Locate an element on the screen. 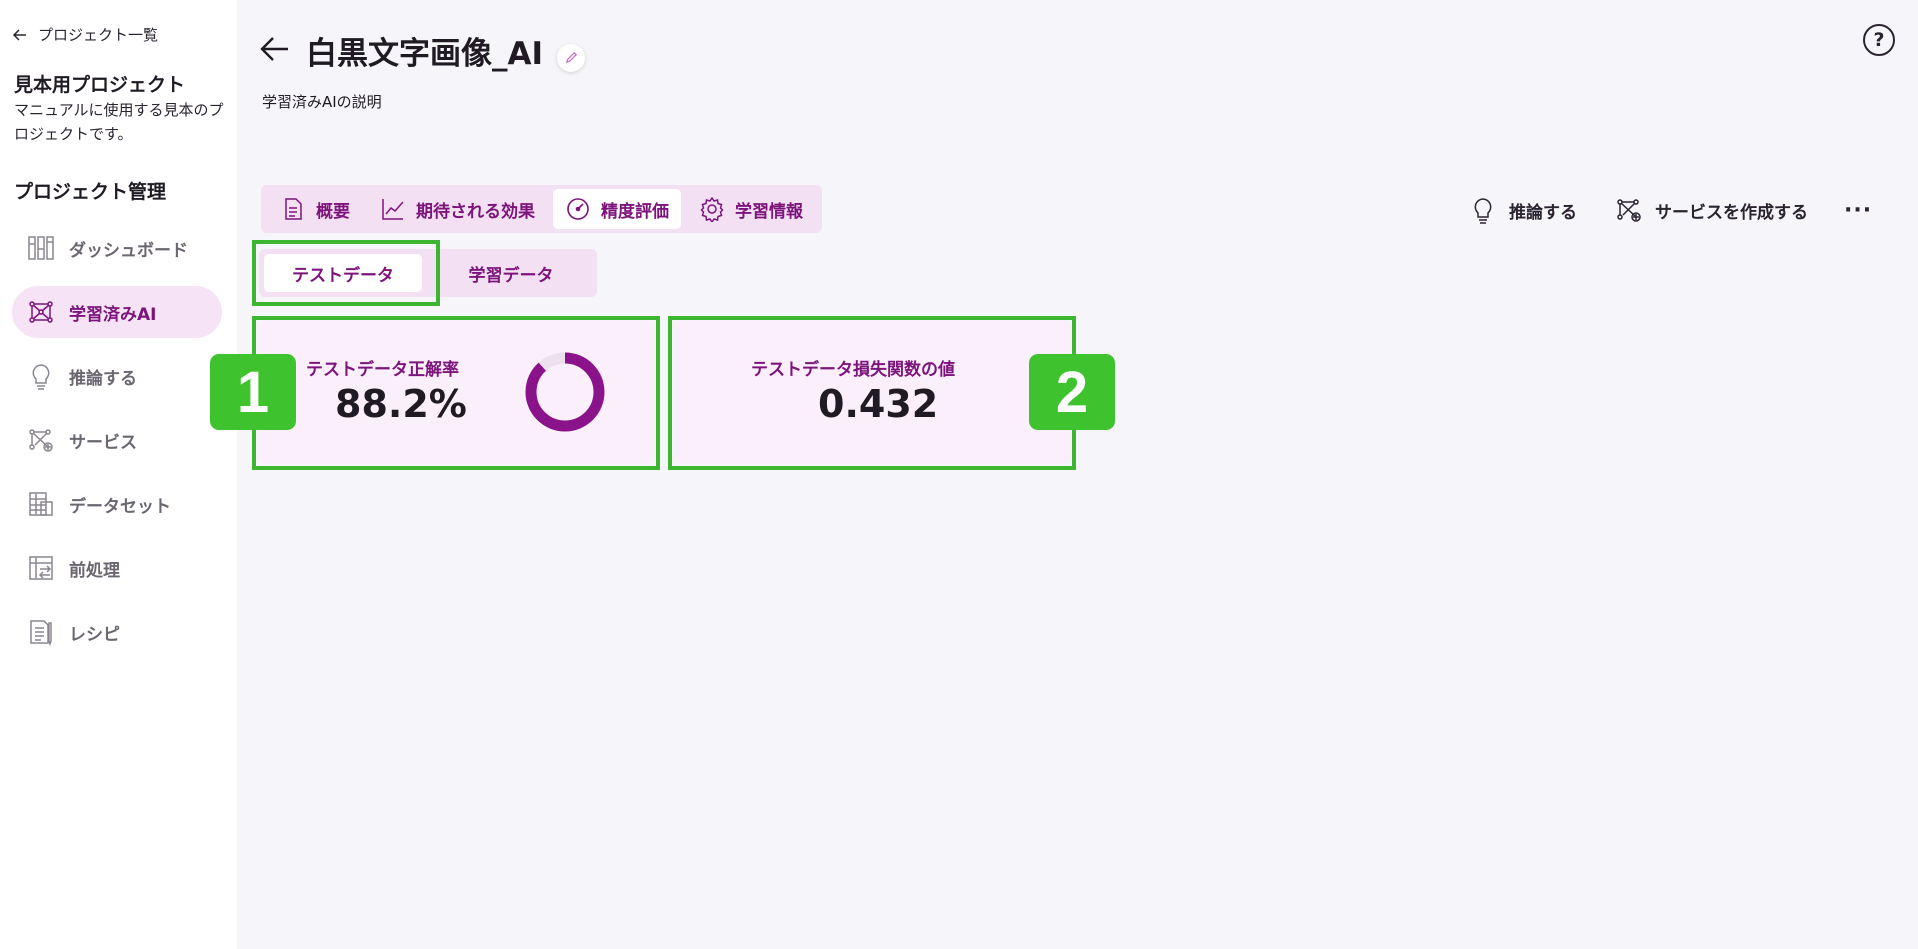 The width and height of the screenshot is (1918, 949). sidebar-item-service: サービス is located at coordinates (117, 440).